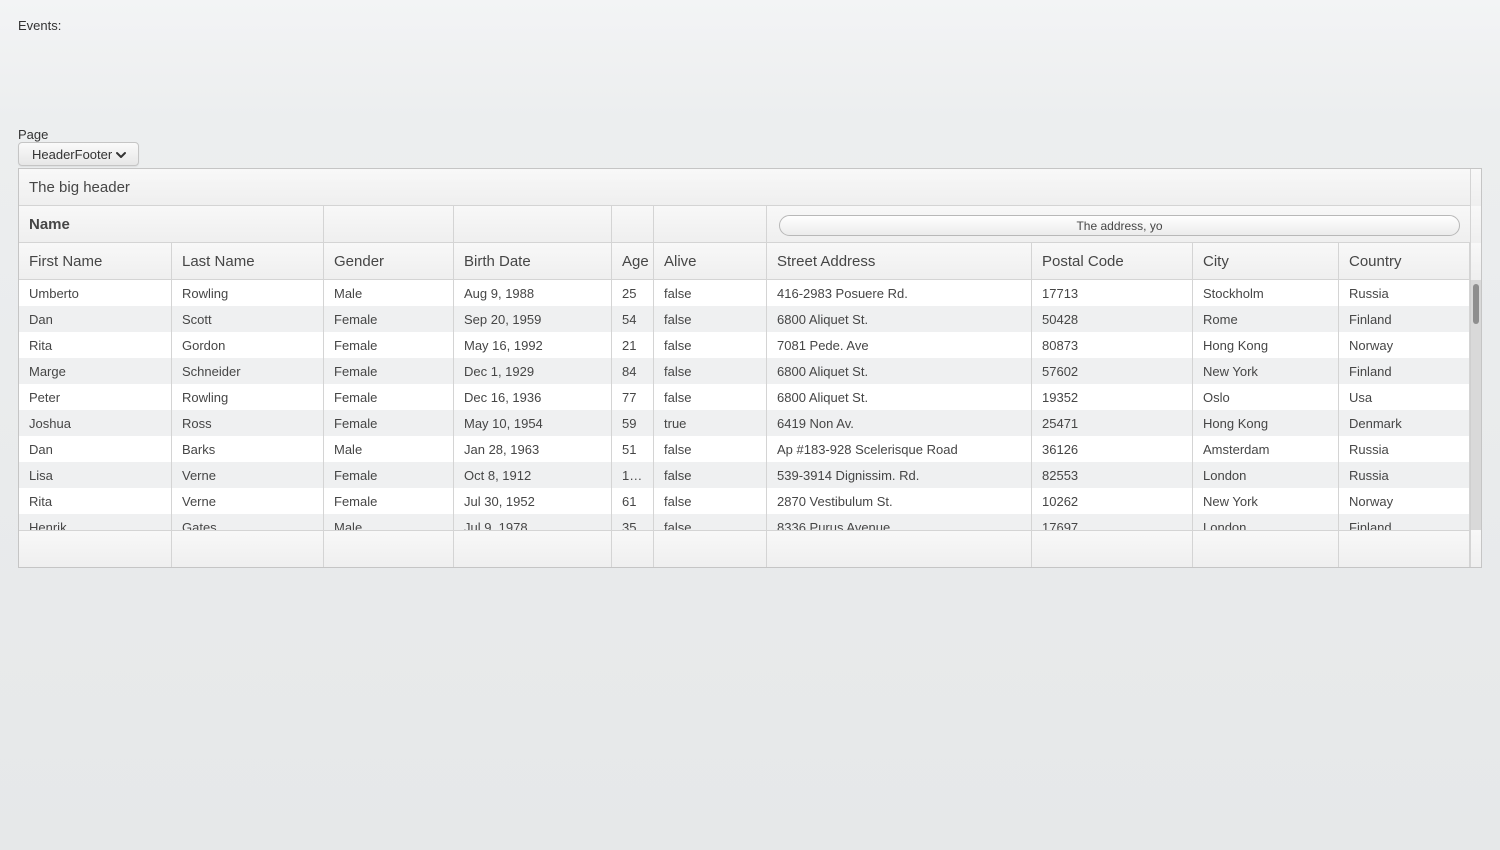 The width and height of the screenshot is (1500, 850). What do you see at coordinates (1112, 522) in the screenshot?
I see `cell-postal-code: 17697` at bounding box center [1112, 522].